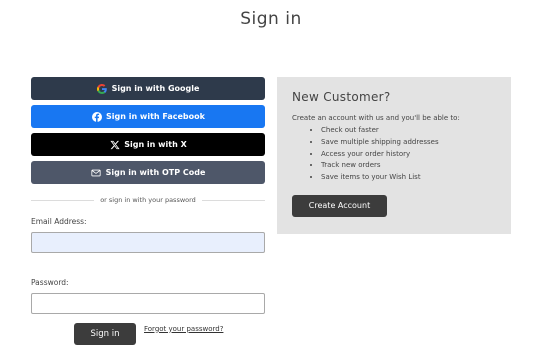  Describe the element at coordinates (155, 116) in the screenshot. I see `sign-in-facebook-label: Sign in with Facebook` at that location.